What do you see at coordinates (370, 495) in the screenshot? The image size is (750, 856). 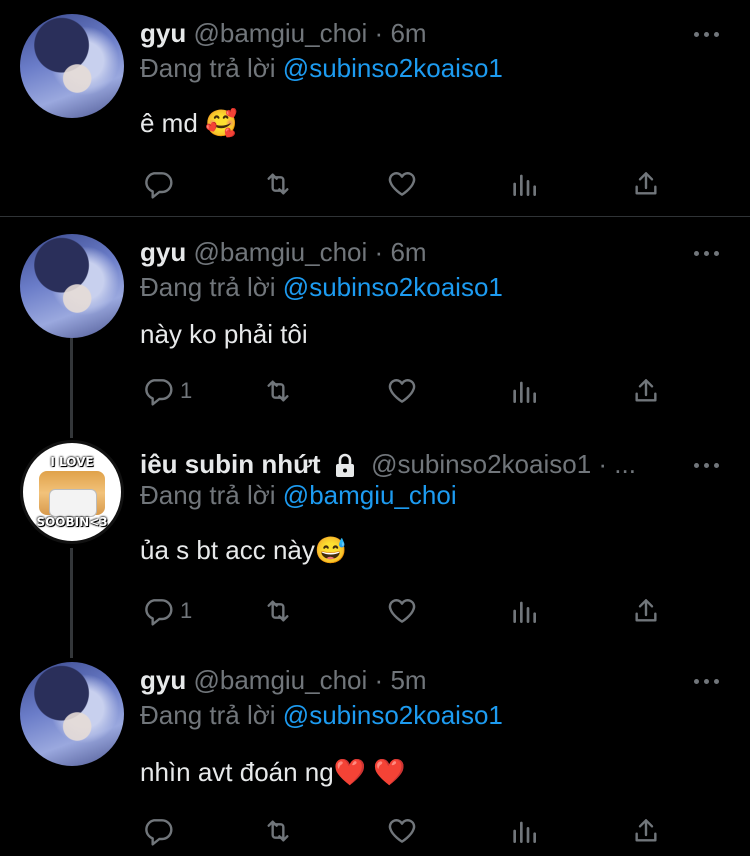 I see `reply-mention: @bamgiu_choi` at bounding box center [370, 495].